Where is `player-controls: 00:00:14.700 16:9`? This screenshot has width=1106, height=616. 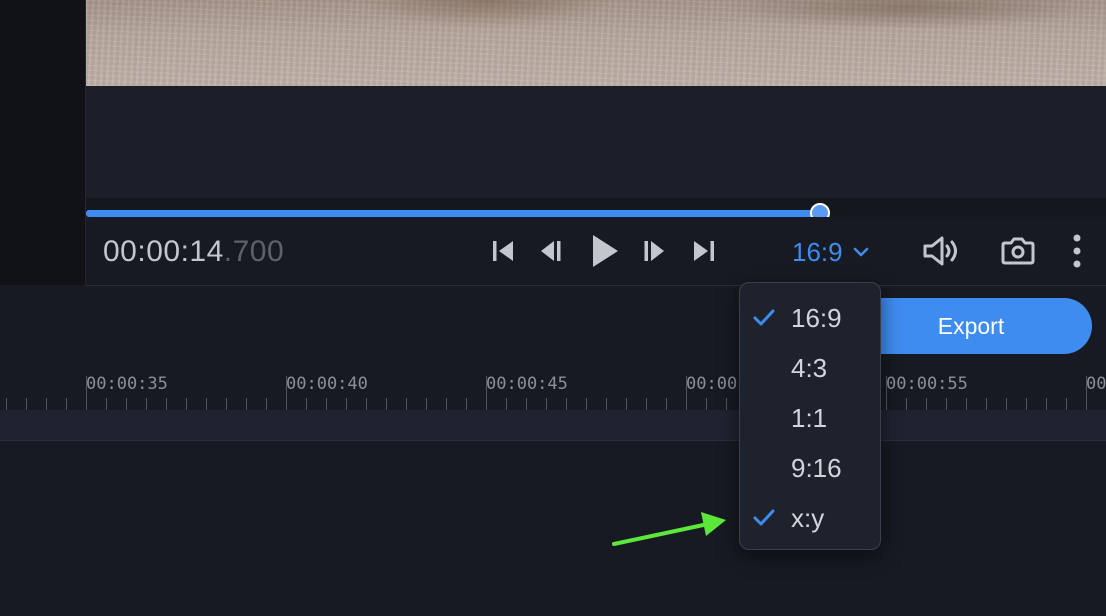
player-controls: 00:00:14.700 16:9 is located at coordinates (596, 251).